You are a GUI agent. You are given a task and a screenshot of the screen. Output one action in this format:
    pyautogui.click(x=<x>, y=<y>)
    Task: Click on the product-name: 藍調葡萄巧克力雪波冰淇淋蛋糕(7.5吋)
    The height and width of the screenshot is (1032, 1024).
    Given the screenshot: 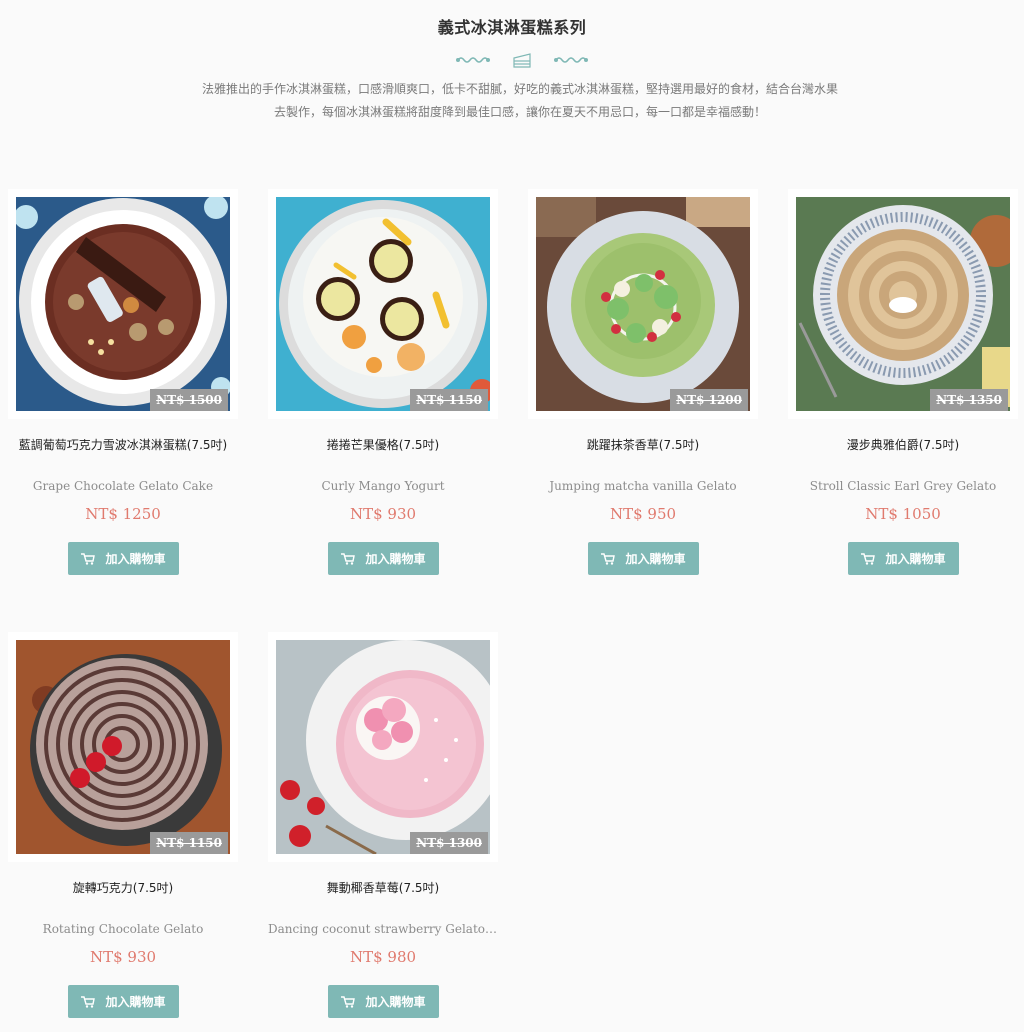 What is the action you would take?
    pyautogui.click(x=123, y=445)
    